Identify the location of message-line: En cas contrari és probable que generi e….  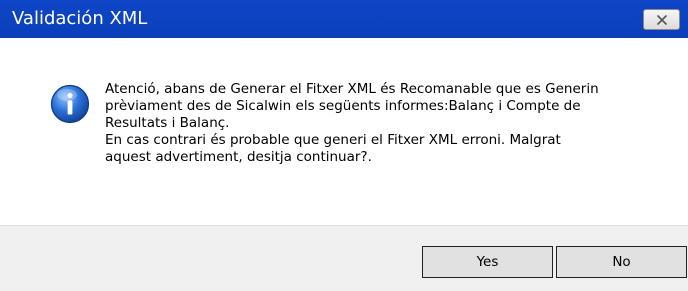
(333, 140).